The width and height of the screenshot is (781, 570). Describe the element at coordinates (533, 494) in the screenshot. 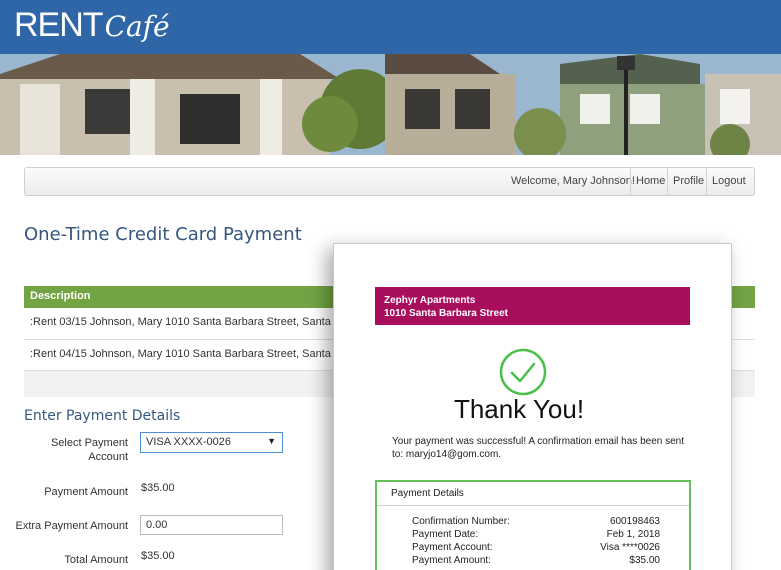

I see `payment-details-header: Payment Details` at that location.